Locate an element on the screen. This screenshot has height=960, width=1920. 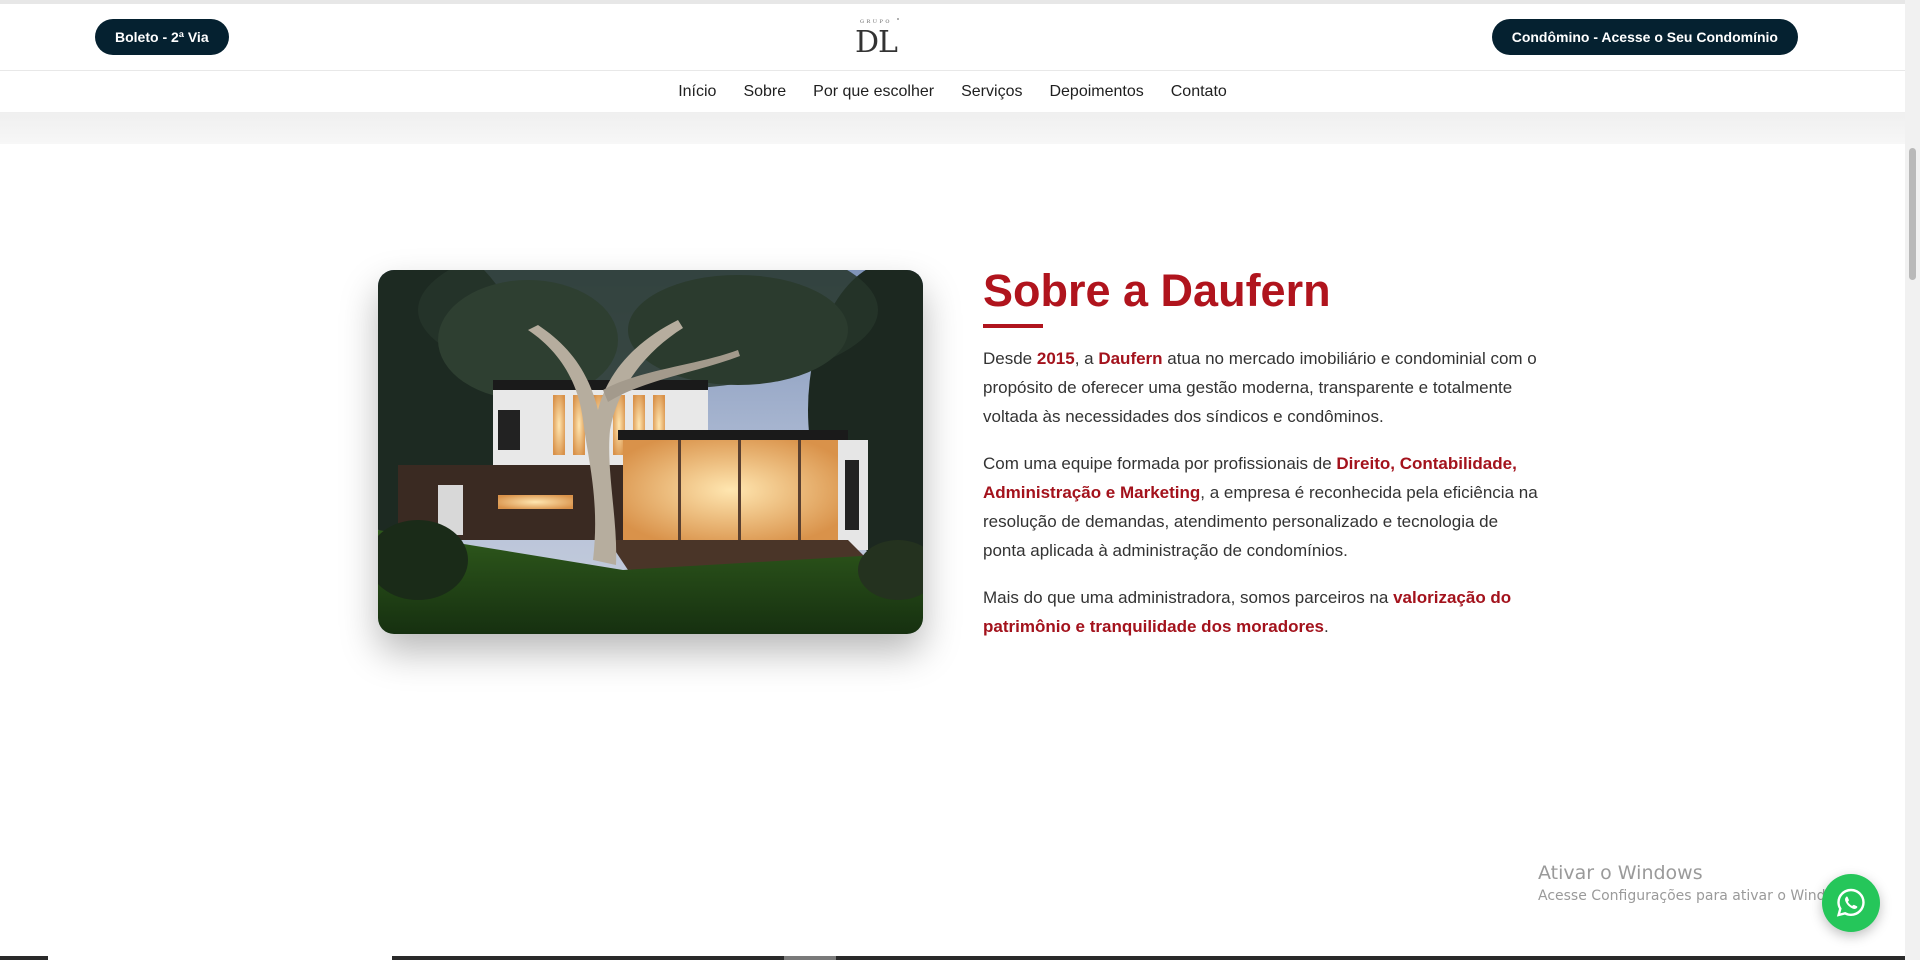
bottom-strip is located at coordinates (952, 958).